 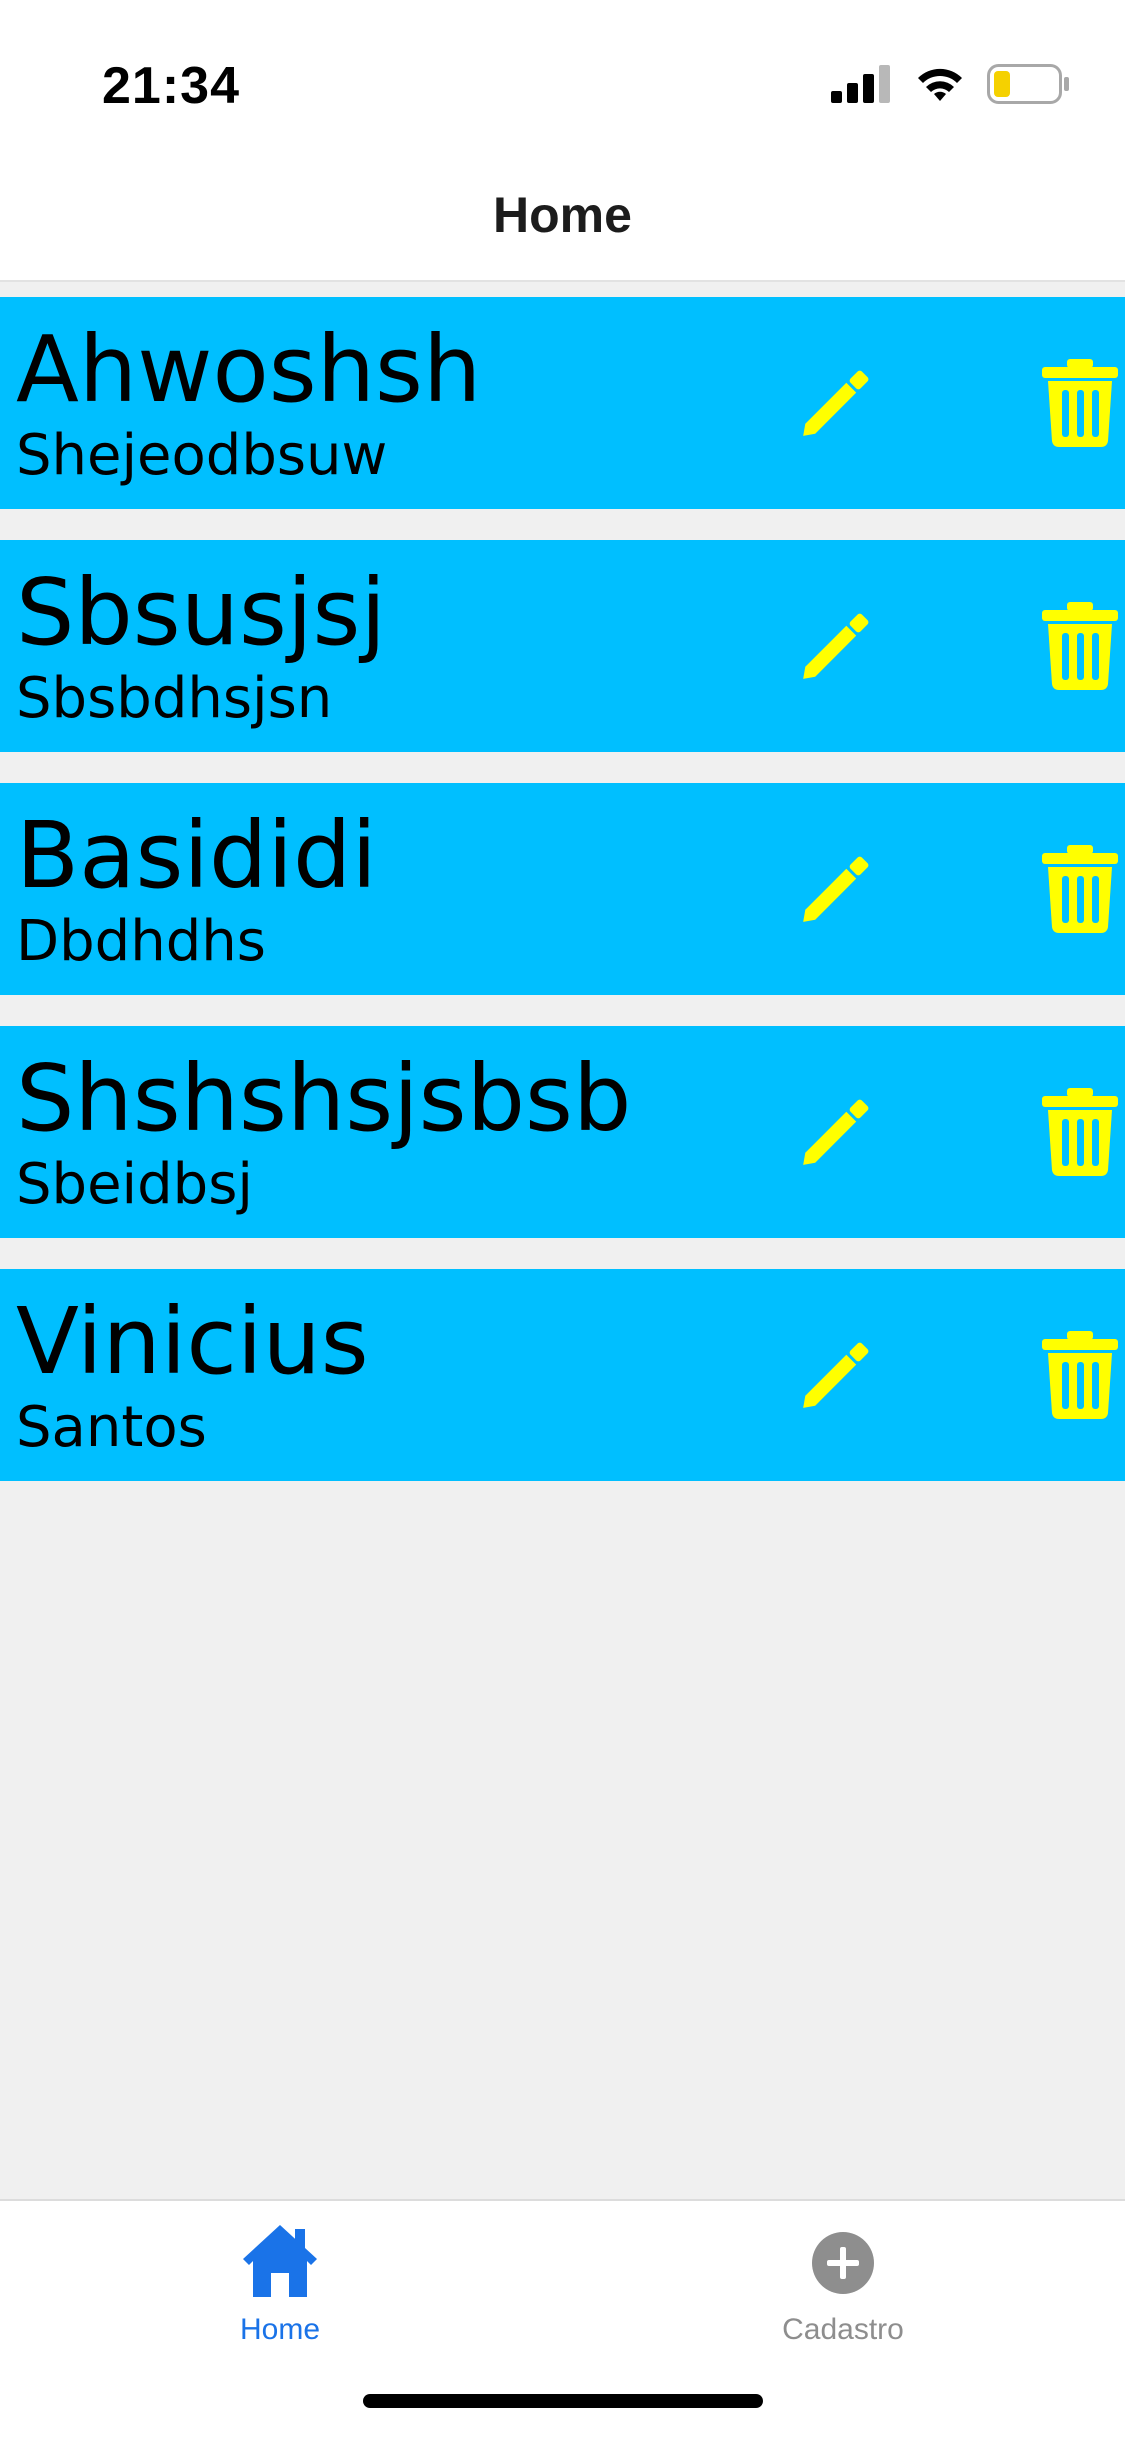 What do you see at coordinates (324, 1098) in the screenshot?
I see `item-name: Shshshsjsbsb` at bounding box center [324, 1098].